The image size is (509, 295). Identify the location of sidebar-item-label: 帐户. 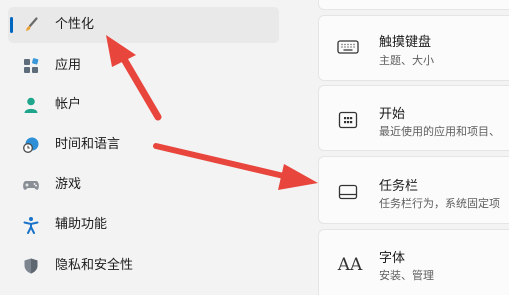
(68, 104).